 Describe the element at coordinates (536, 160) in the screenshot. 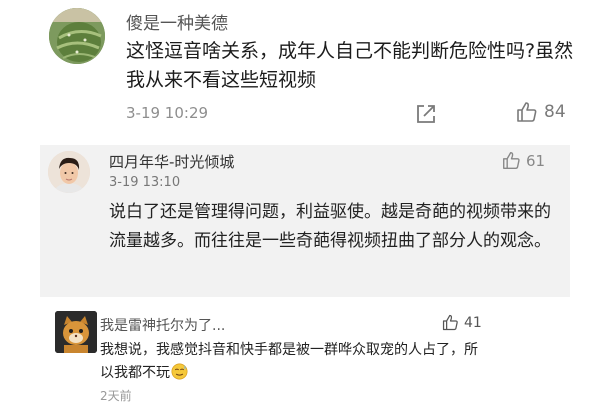

I see `like-count: 61` at that location.